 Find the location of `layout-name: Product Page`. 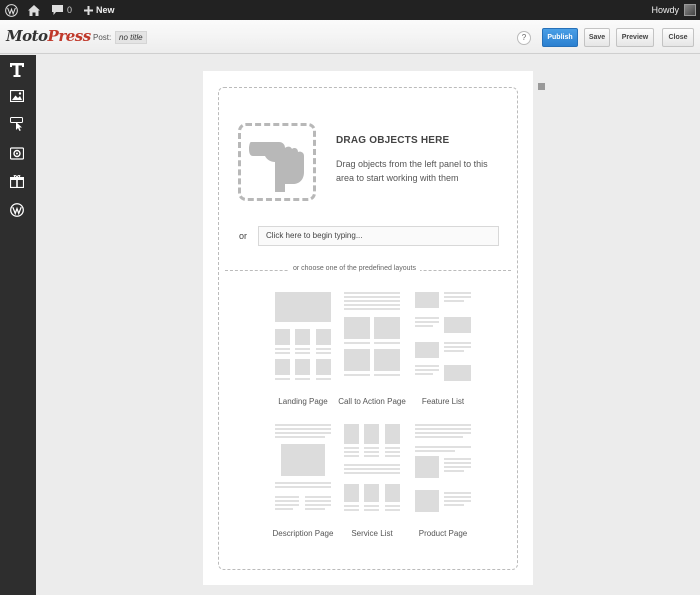

layout-name: Product Page is located at coordinates (443, 533).